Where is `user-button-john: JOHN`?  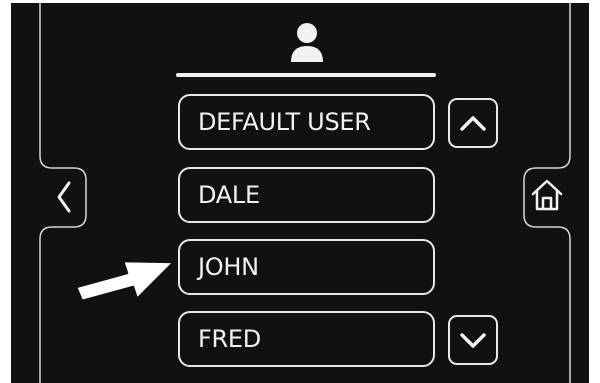 user-button-john: JOHN is located at coordinates (306, 267).